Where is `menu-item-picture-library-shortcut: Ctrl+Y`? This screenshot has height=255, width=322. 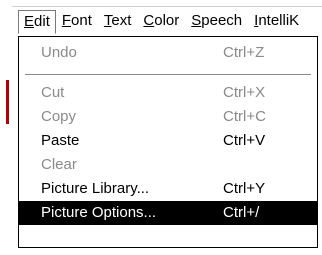 menu-item-picture-library-shortcut: Ctrl+Y is located at coordinates (244, 188).